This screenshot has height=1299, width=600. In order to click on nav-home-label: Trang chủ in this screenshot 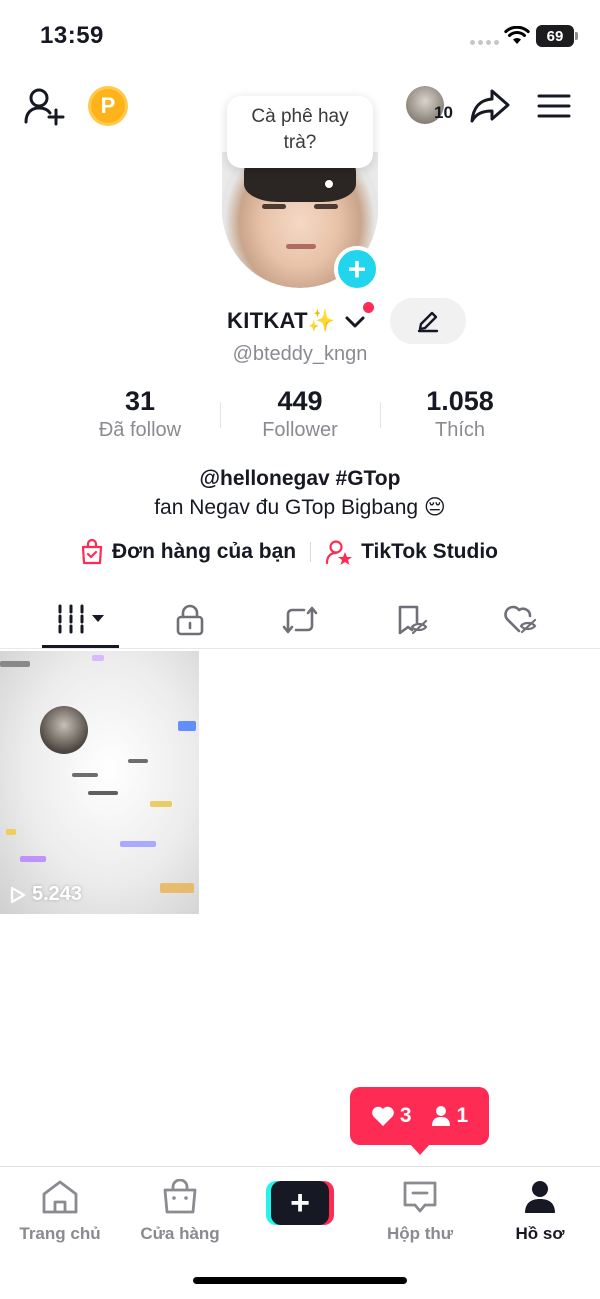, I will do `click(60, 1233)`.